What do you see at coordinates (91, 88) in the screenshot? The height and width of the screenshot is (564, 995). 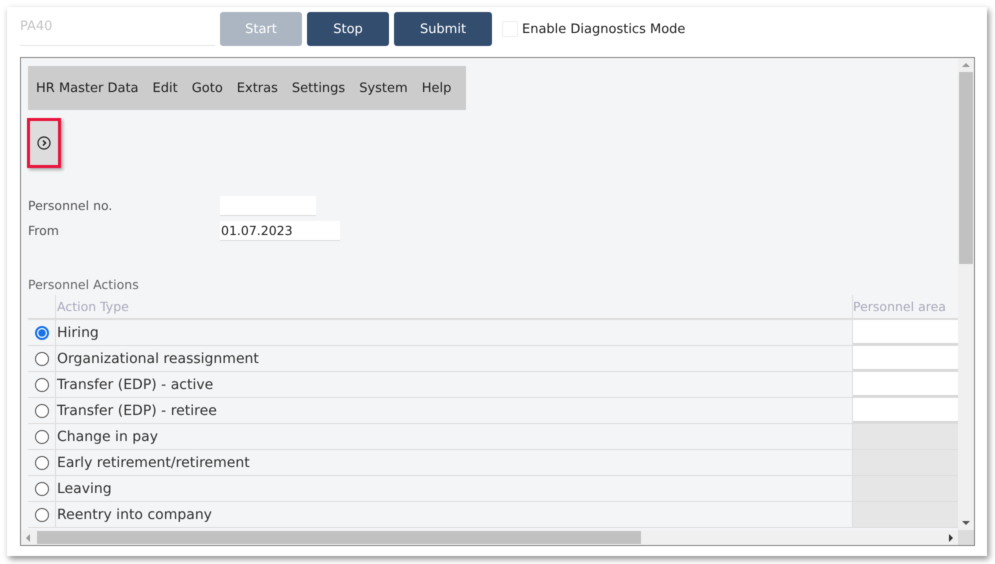 I see `menu-item: HR Master Data` at bounding box center [91, 88].